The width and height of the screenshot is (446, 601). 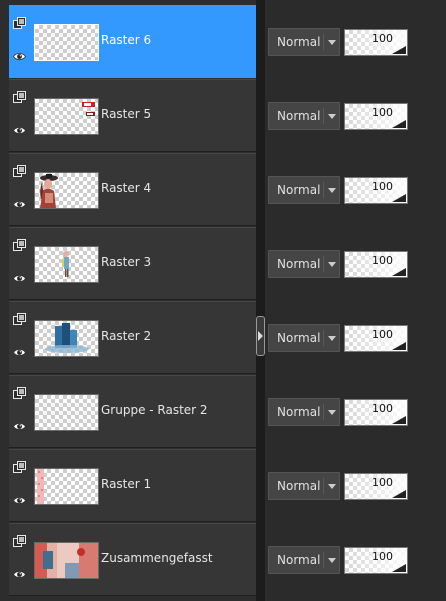 I want to click on layer-row: Raster 3, so click(x=132, y=263).